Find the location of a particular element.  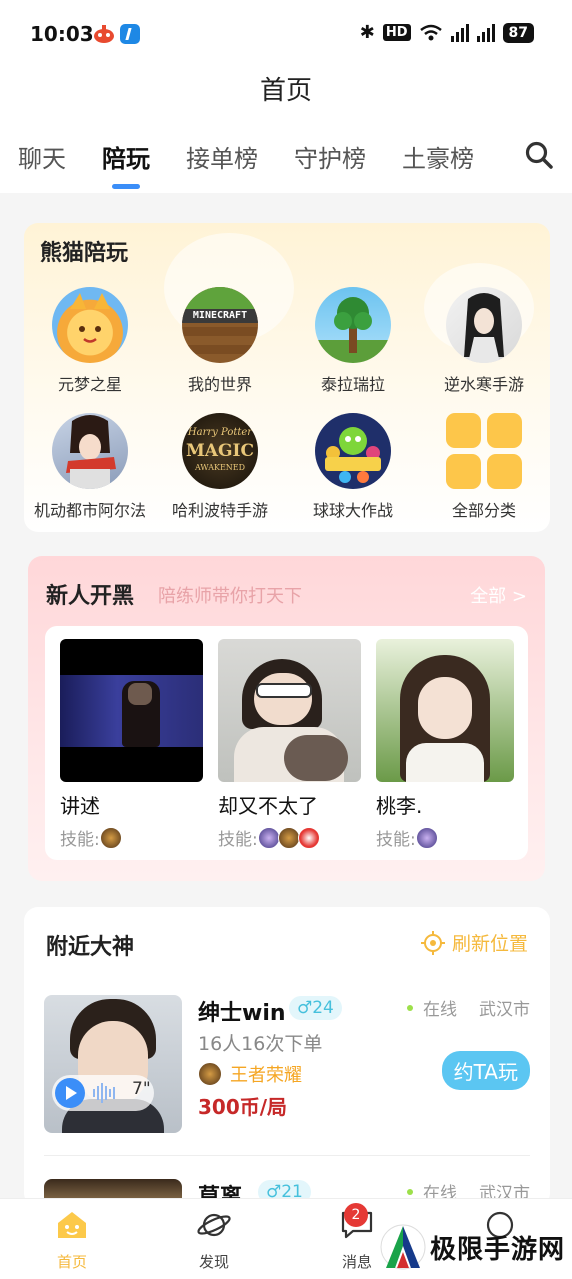

person-game: 王者荣耀 is located at coordinates (250, 1074).